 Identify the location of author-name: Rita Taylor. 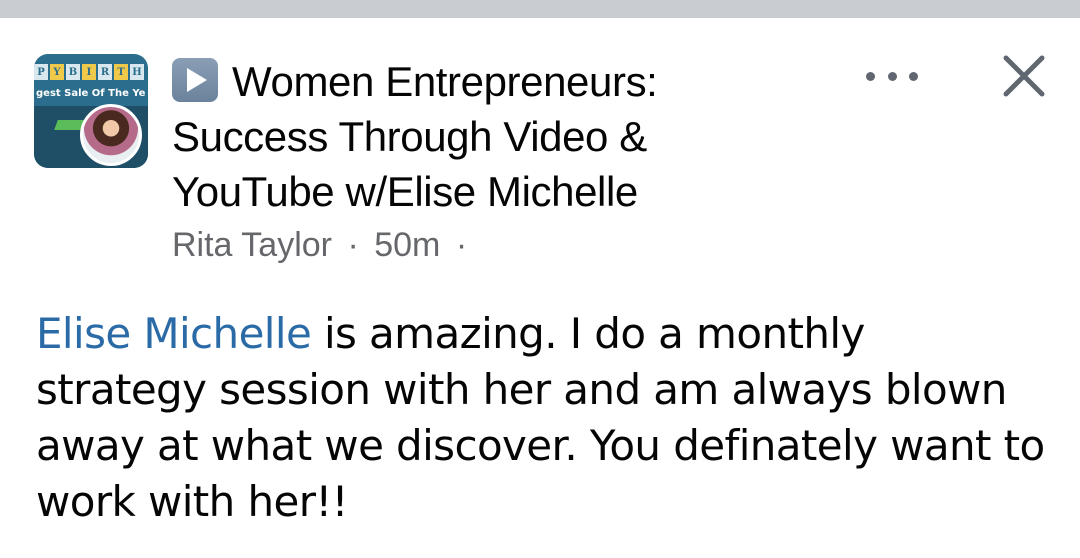
(252, 245).